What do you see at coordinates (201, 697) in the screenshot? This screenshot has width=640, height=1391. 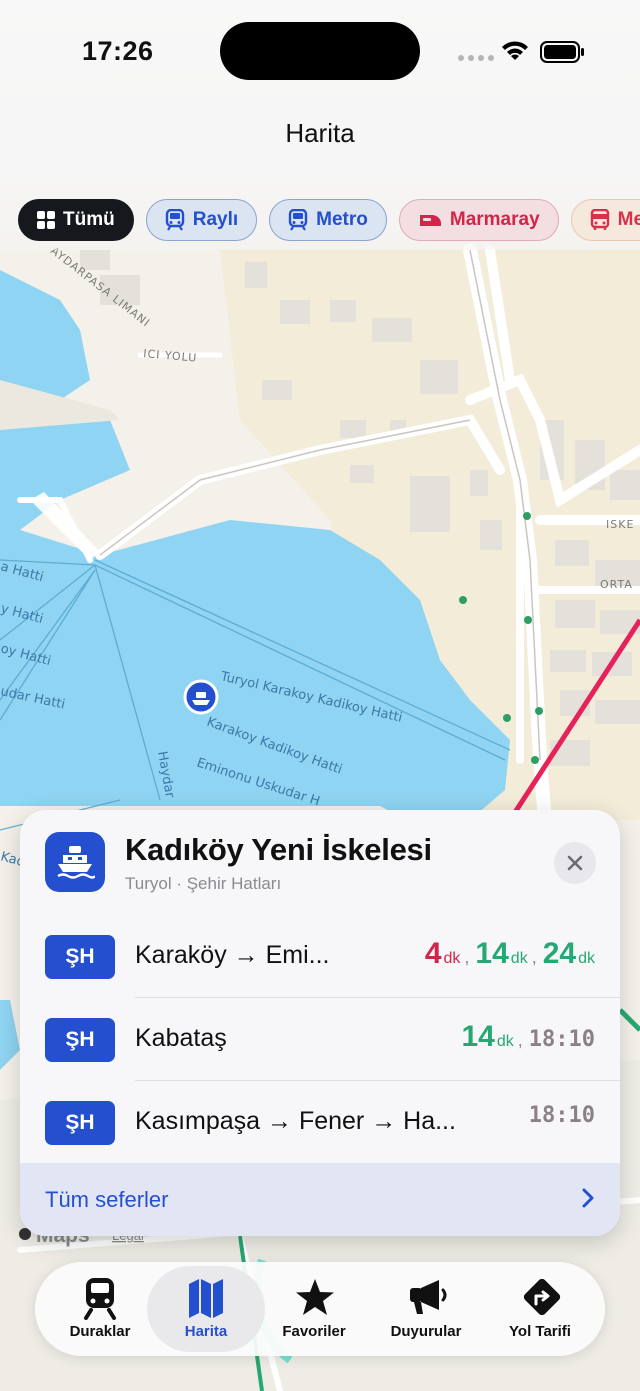 I see `ferry-stop-pin` at bounding box center [201, 697].